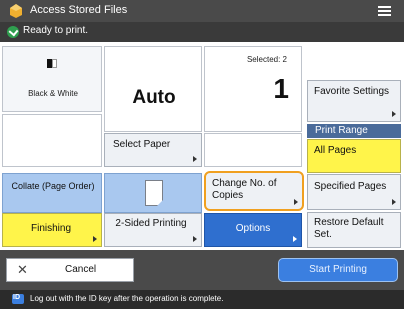  What do you see at coordinates (266, 59) in the screenshot?
I see `selected-count-label: Selected: 2` at bounding box center [266, 59].